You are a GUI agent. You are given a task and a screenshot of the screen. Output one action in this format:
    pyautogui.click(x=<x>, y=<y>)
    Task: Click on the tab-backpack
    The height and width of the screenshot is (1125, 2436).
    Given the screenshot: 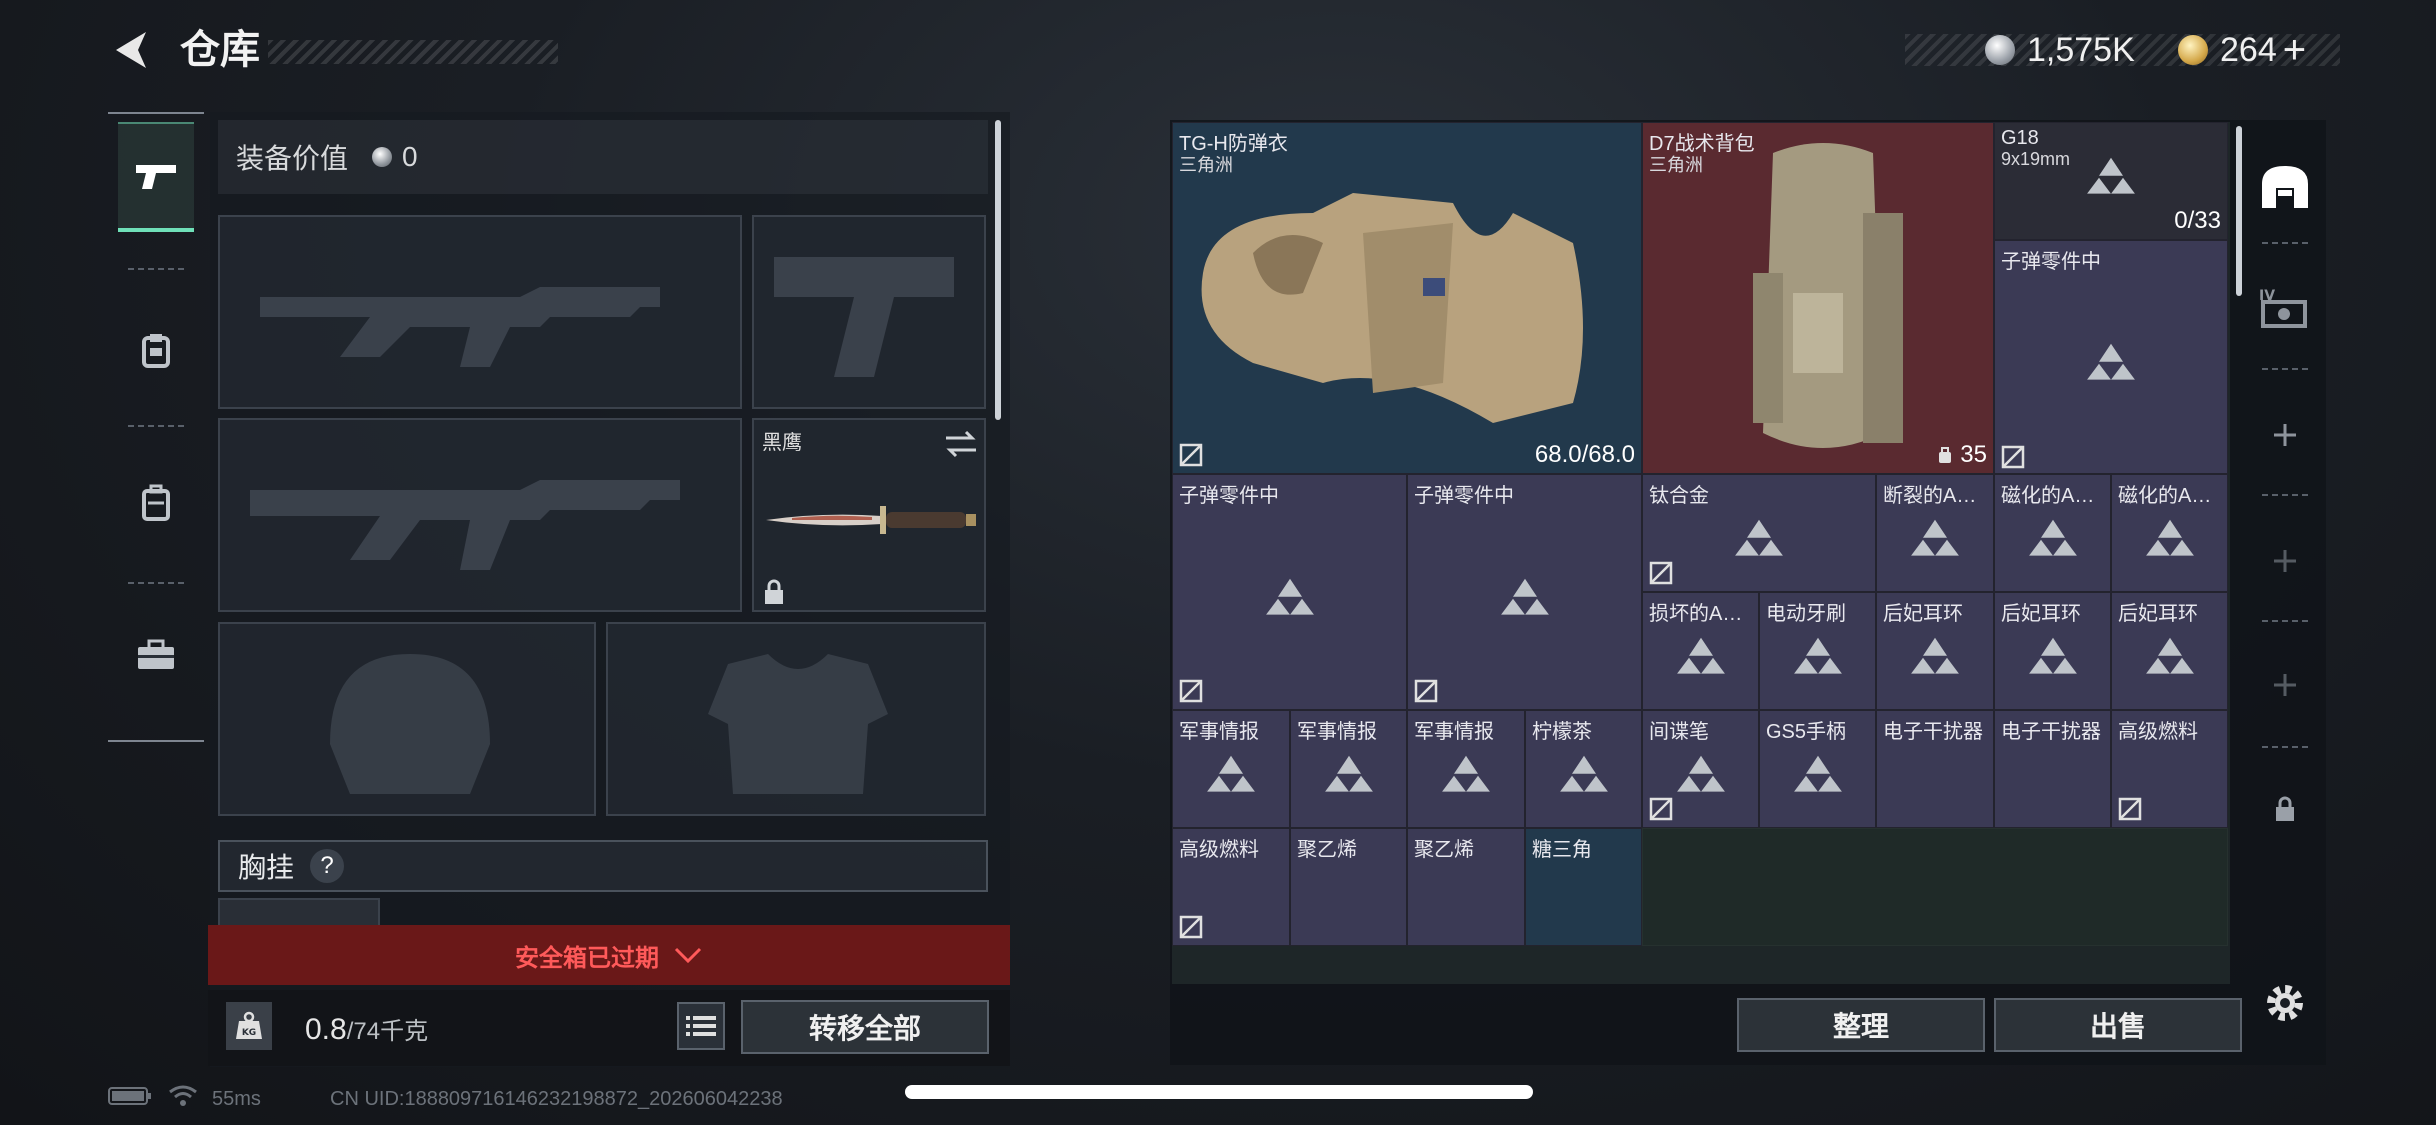 What is the action you would take?
    pyautogui.click(x=156, y=503)
    